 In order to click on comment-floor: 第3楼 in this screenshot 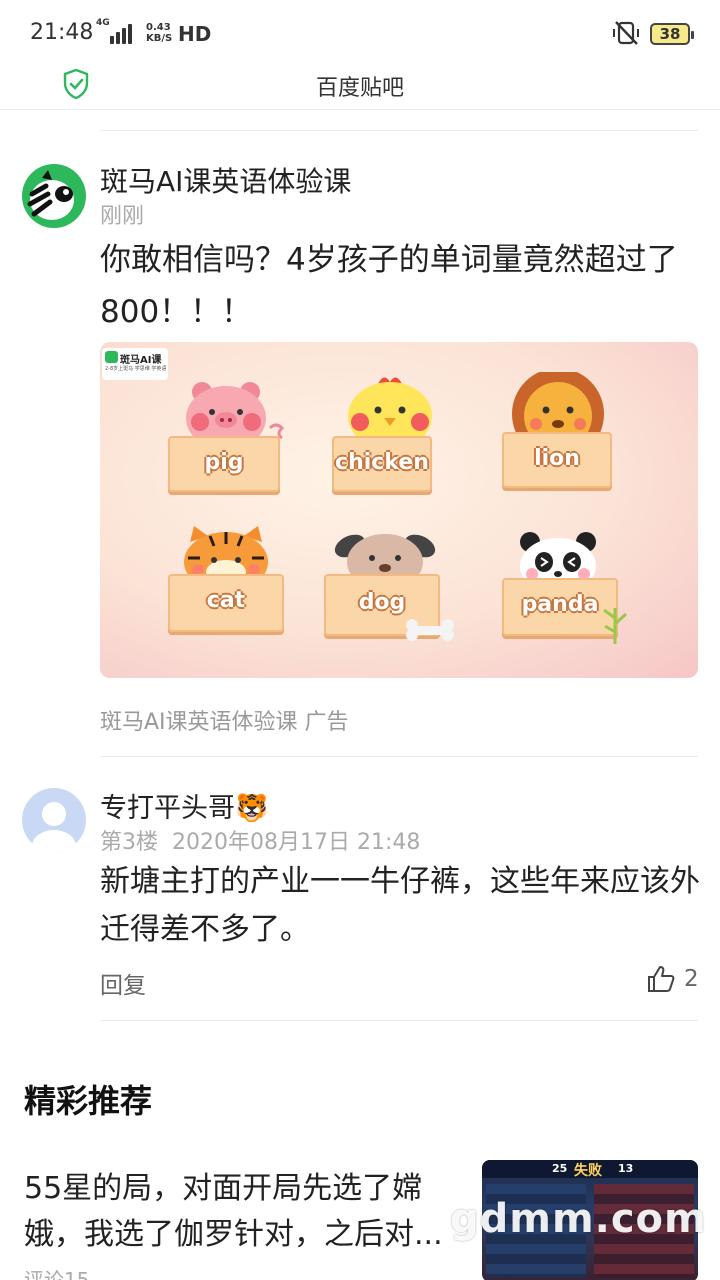, I will do `click(129, 842)`.